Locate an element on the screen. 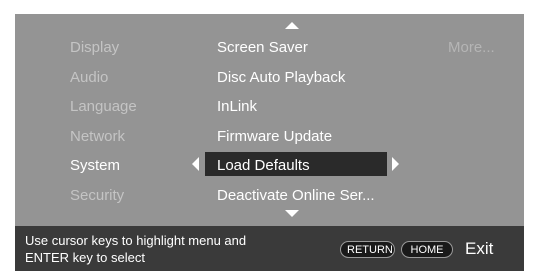 The height and width of the screenshot is (271, 539). option-disc-auto-playback: Disc Auto Playback is located at coordinates (281, 77).